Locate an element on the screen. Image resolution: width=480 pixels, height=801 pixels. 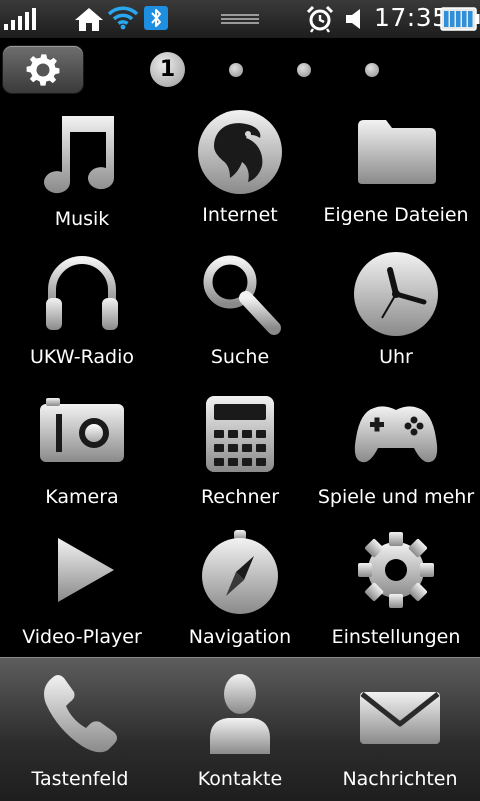
page-indicator-current: 1 is located at coordinates (167, 69).